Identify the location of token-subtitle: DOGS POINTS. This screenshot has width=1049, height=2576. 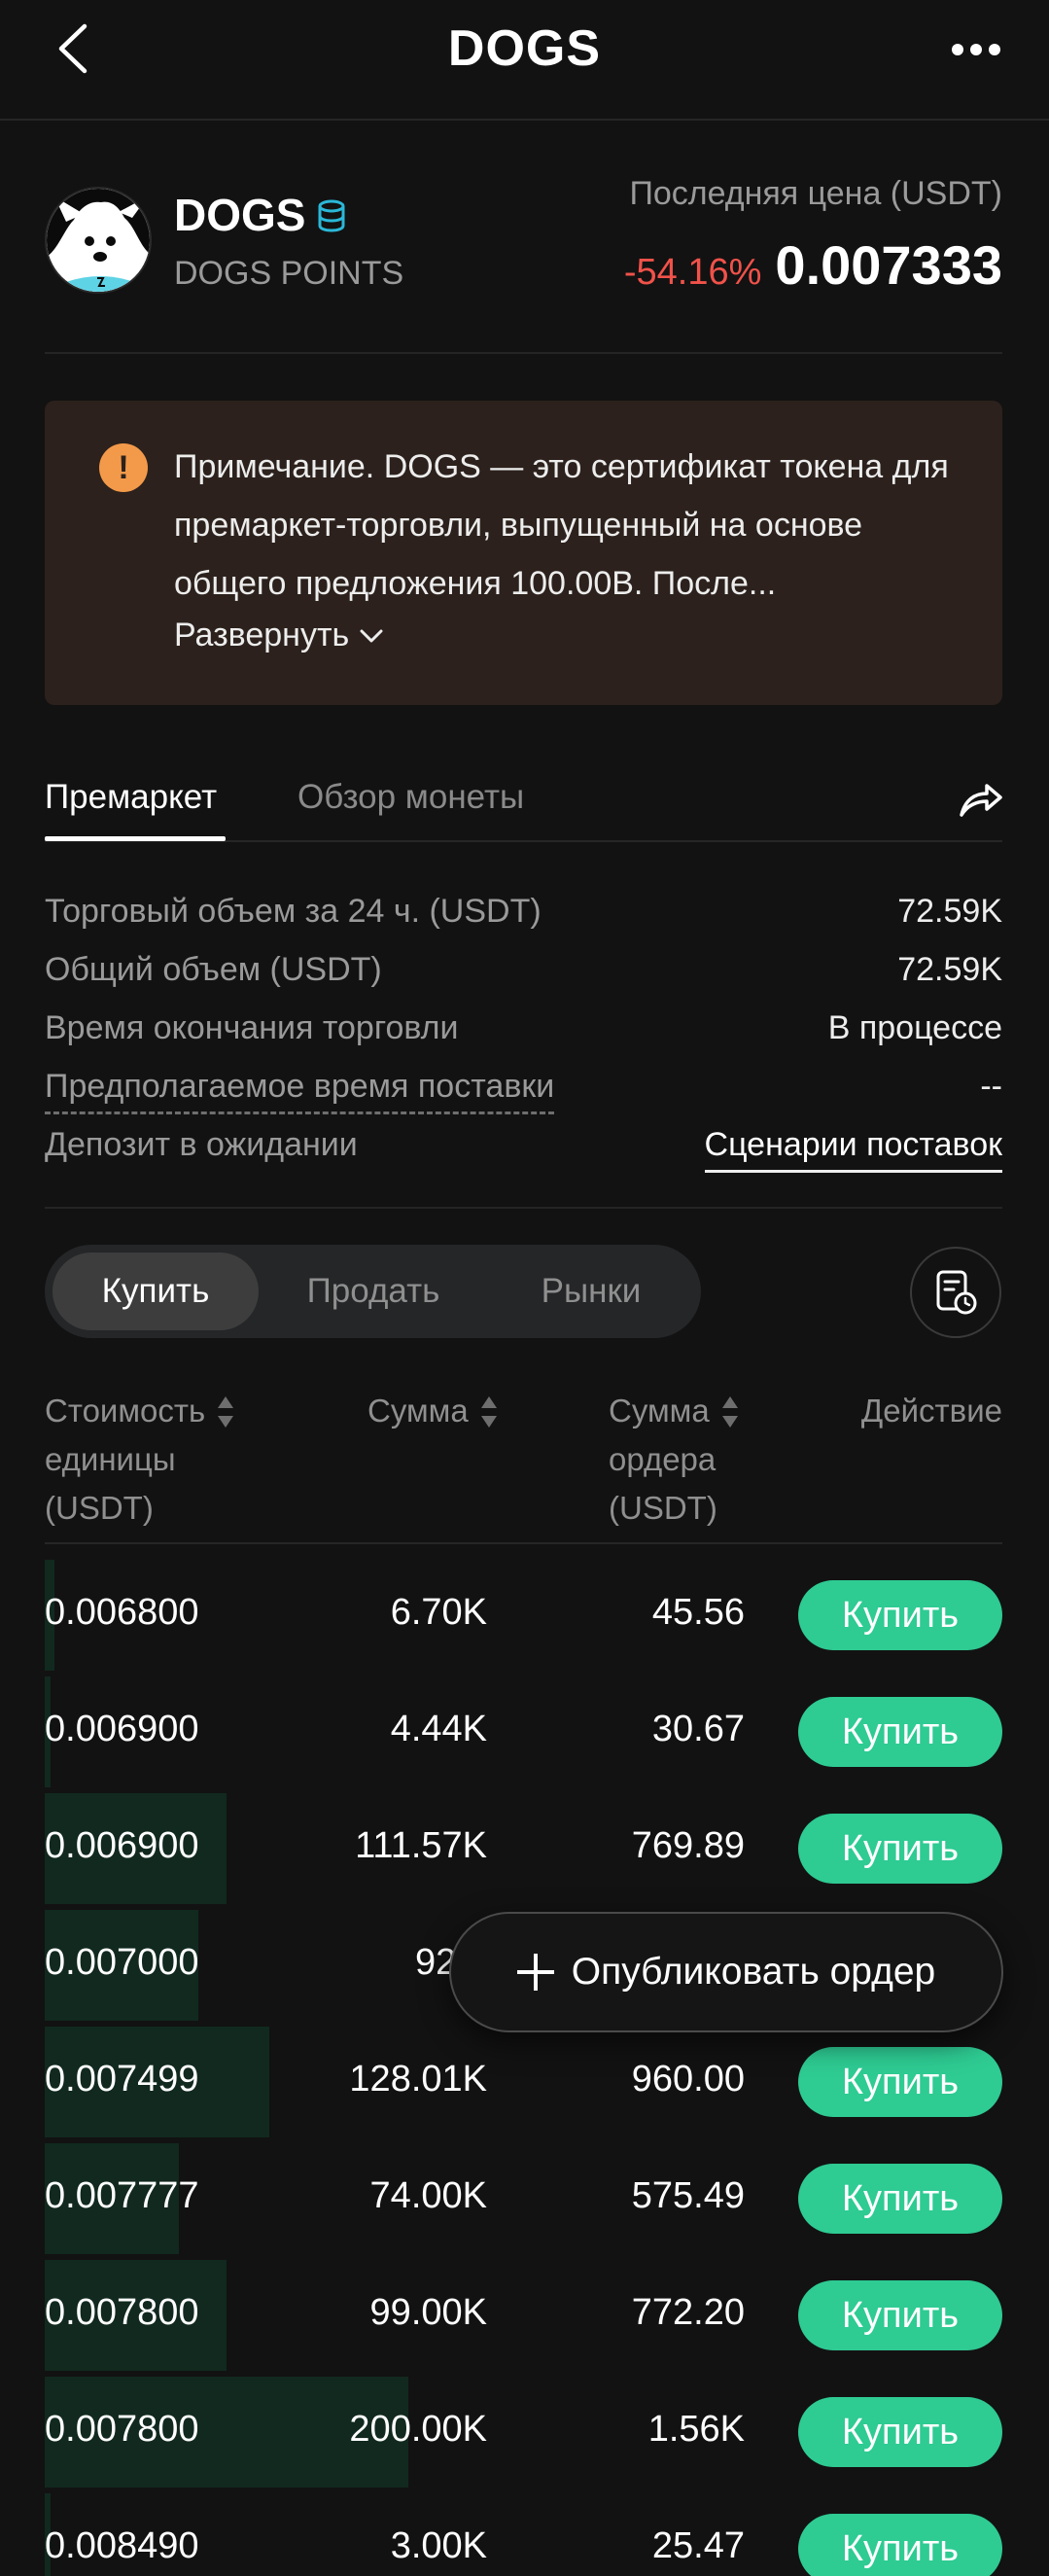
(289, 274).